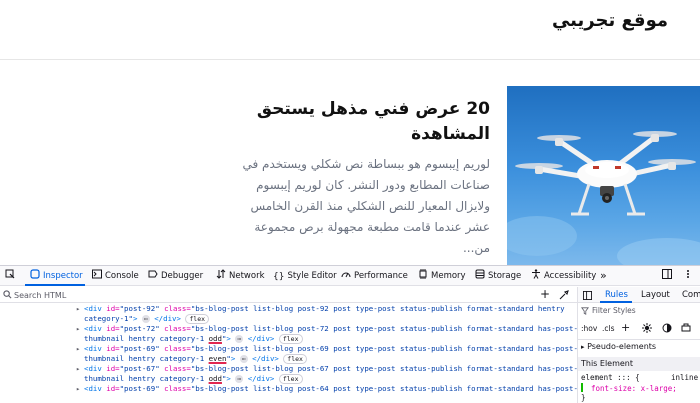  I want to click on pseudo-elements-section: ▸ Pseudo-elements, so click(639, 346).